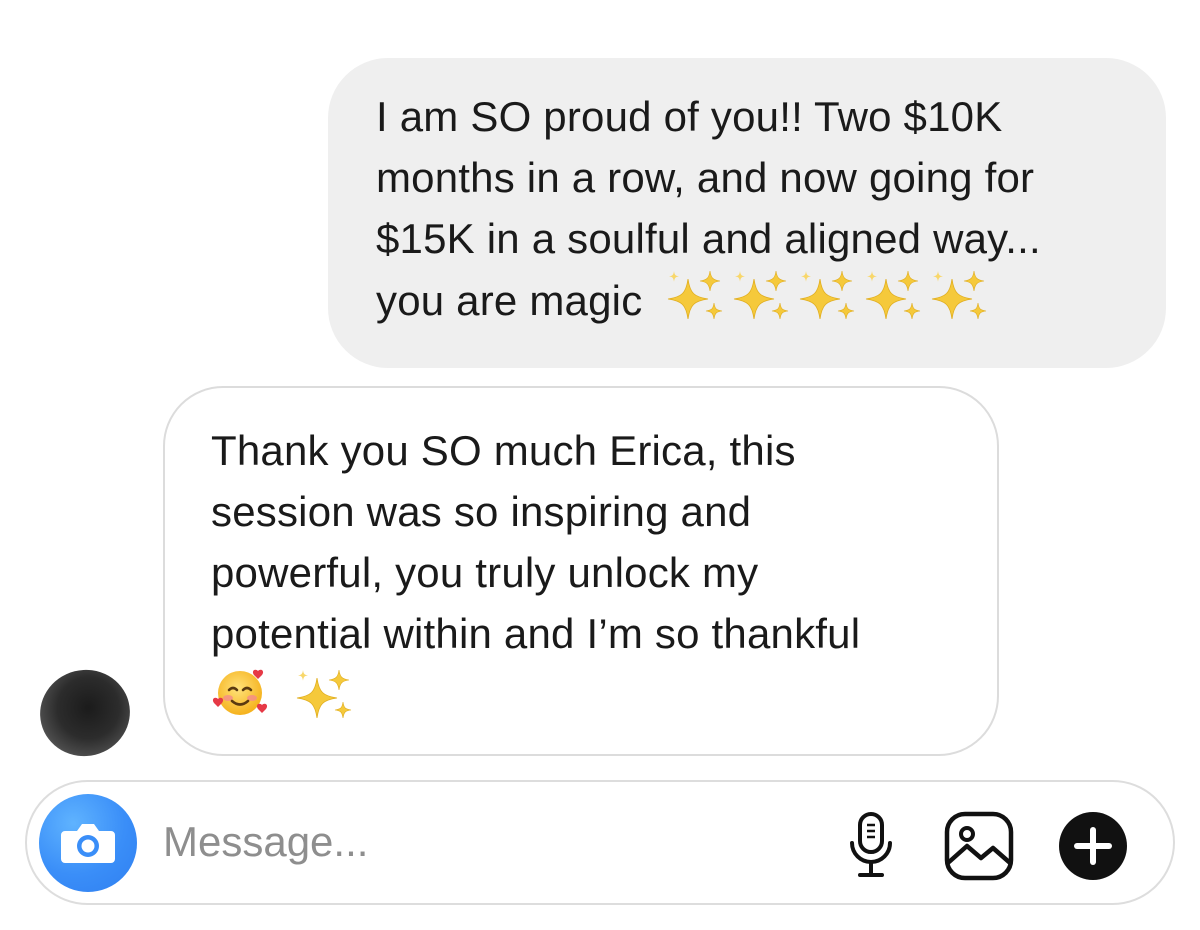 Image resolution: width=1200 pixels, height=930 pixels. I want to click on message-input, so click(483, 842).